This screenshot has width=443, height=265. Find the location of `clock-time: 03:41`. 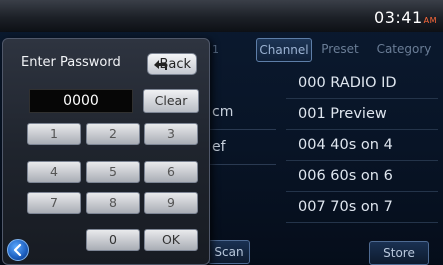

clock-time: 03:41 is located at coordinates (398, 17).